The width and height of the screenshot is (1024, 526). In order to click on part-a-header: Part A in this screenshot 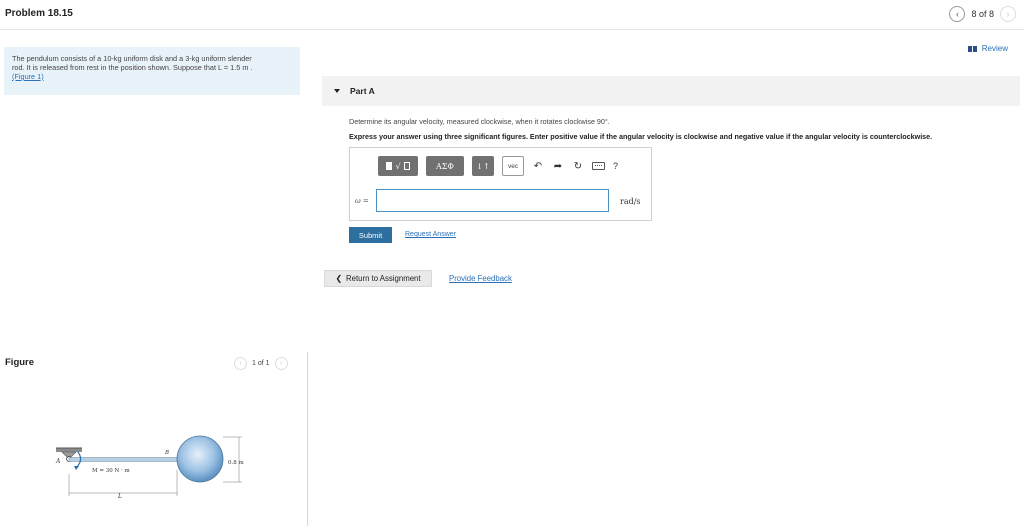, I will do `click(671, 91)`.